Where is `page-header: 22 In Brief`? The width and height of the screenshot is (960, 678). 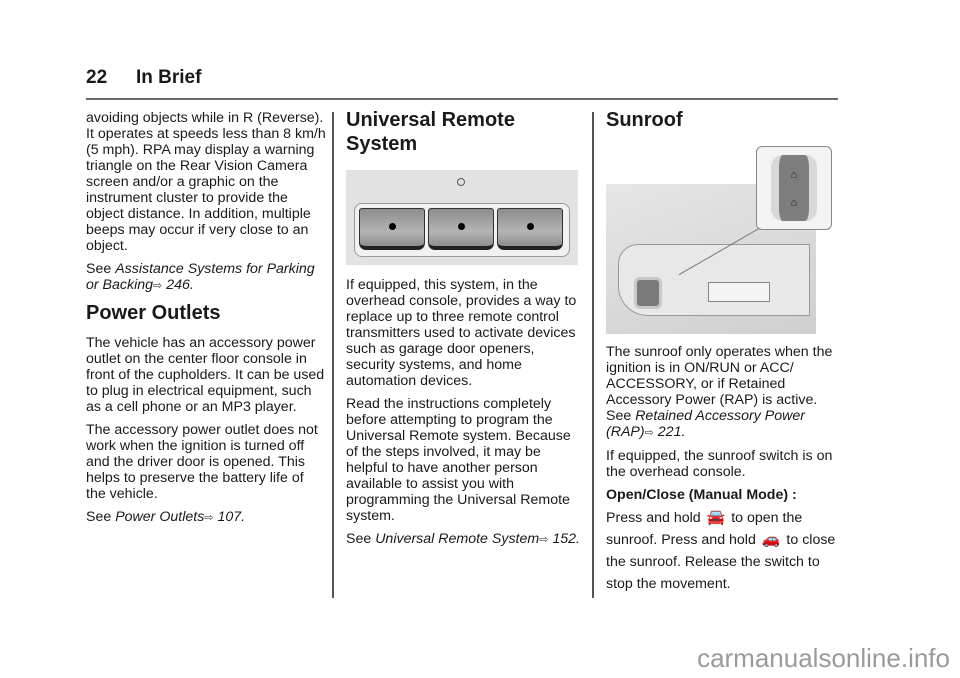
page-header: 22 In Brief is located at coordinates (462, 83).